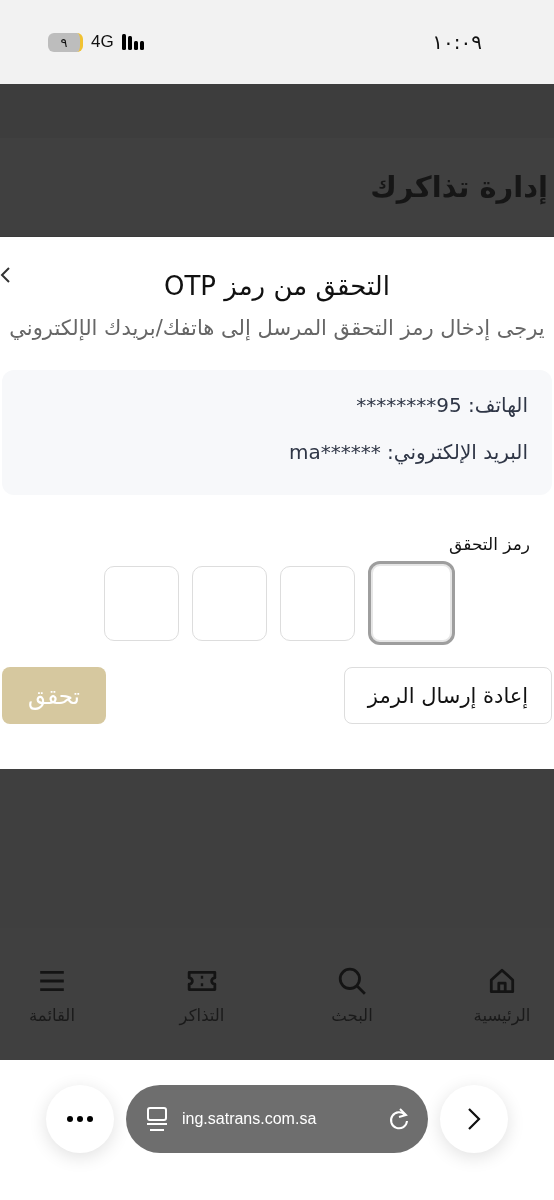 The width and height of the screenshot is (554, 1200). Describe the element at coordinates (157, 1119) in the screenshot. I see `tab-overview-icon` at that location.